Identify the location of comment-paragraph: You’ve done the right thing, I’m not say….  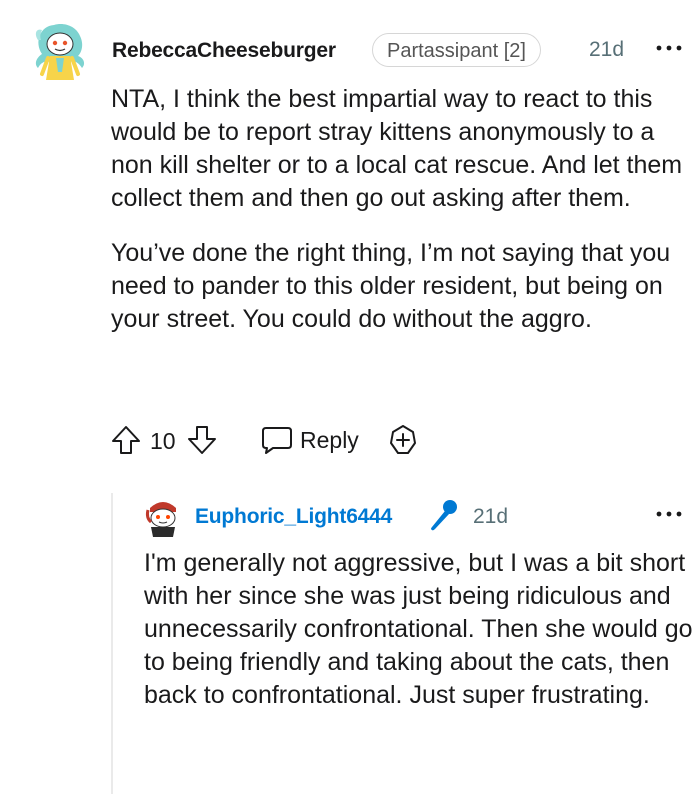
(391, 286).